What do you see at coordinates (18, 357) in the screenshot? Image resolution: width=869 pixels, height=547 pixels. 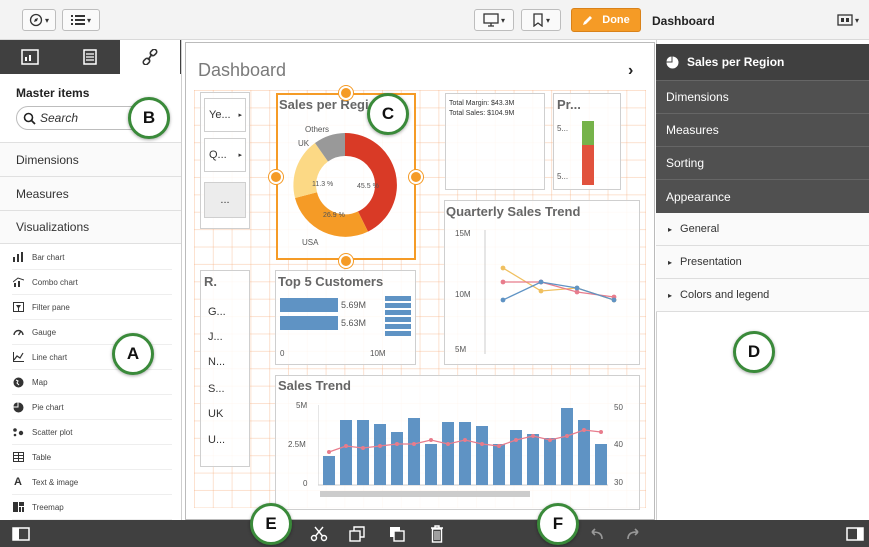 I see `line-chart-icon` at bounding box center [18, 357].